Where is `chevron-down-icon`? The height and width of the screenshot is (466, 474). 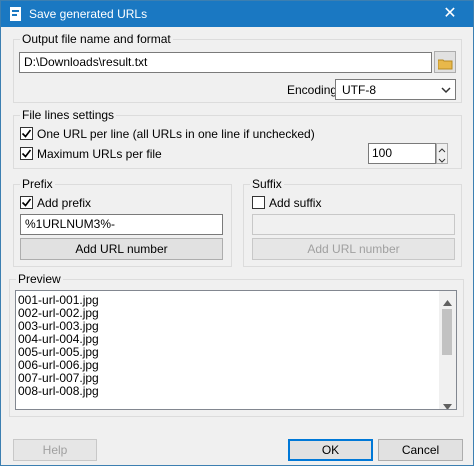
chevron-down-icon is located at coordinates (446, 91).